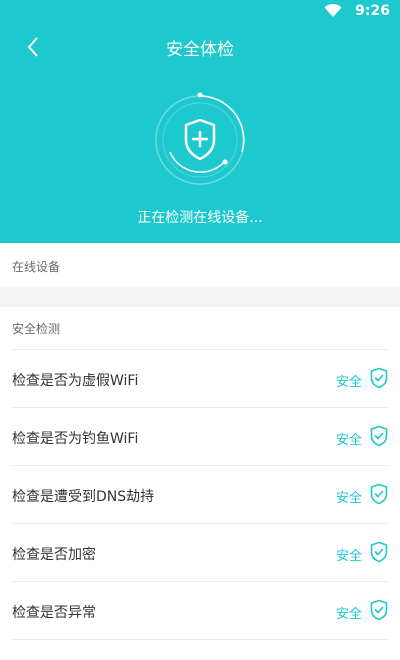  I want to click on security-check-label: 安全检测, so click(36, 329).